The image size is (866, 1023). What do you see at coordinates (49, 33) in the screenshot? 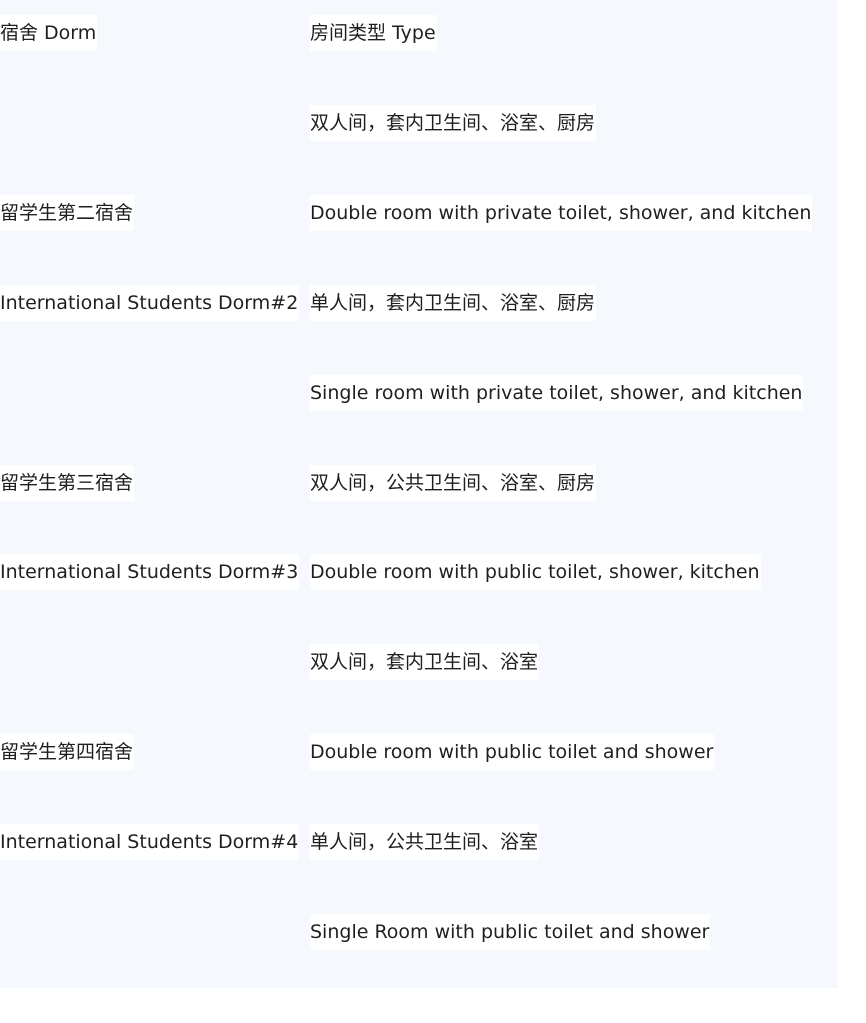
I see `dorm-column-header: 宿舍 Dorm` at bounding box center [49, 33].